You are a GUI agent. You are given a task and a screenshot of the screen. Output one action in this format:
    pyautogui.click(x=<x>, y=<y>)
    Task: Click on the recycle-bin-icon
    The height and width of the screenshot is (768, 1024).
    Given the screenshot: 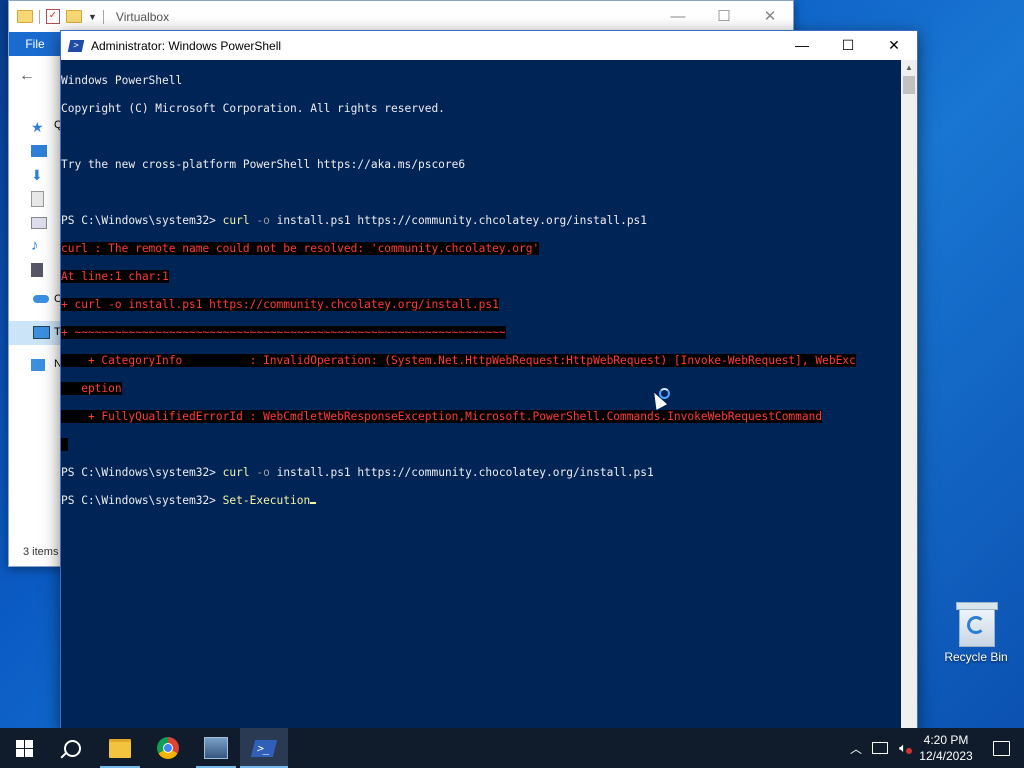 What is the action you would take?
    pyautogui.click(x=977, y=624)
    